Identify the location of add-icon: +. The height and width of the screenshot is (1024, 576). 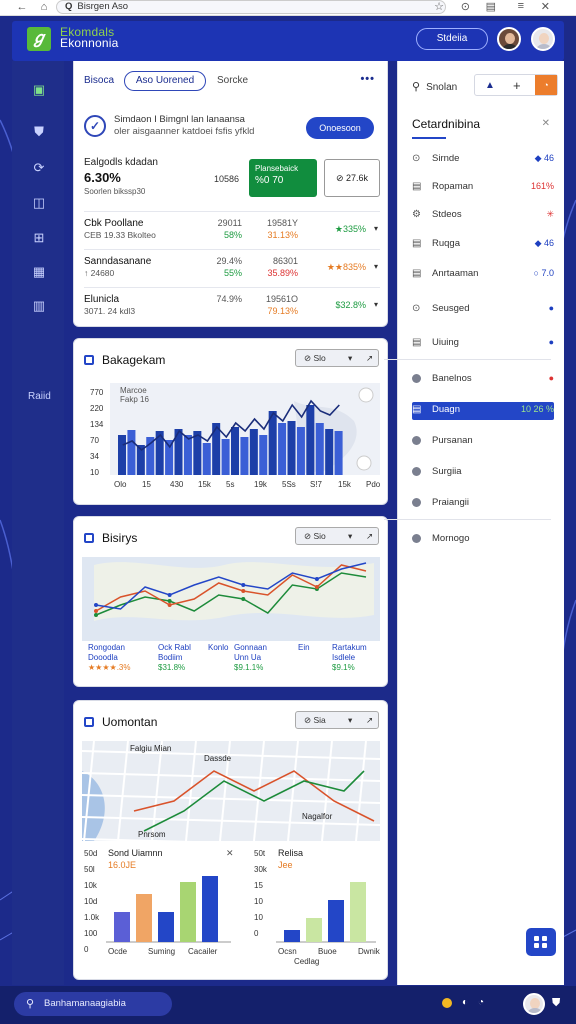
(517, 85).